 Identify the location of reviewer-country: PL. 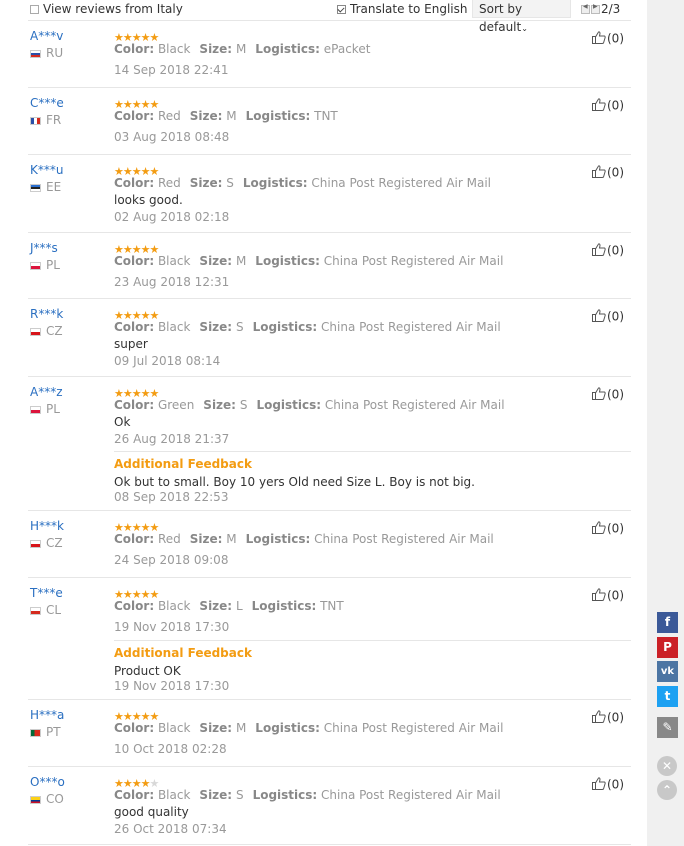
(45, 265).